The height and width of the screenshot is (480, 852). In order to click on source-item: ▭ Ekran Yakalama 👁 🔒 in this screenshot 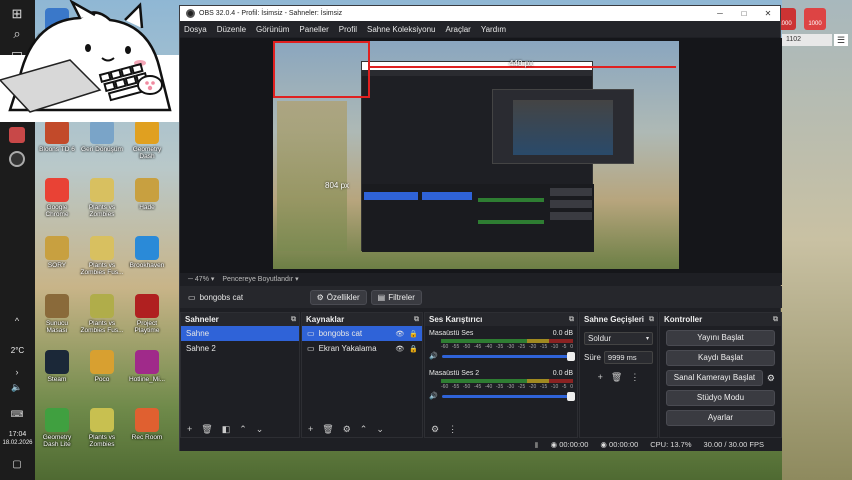, I will do `click(362, 348)`.